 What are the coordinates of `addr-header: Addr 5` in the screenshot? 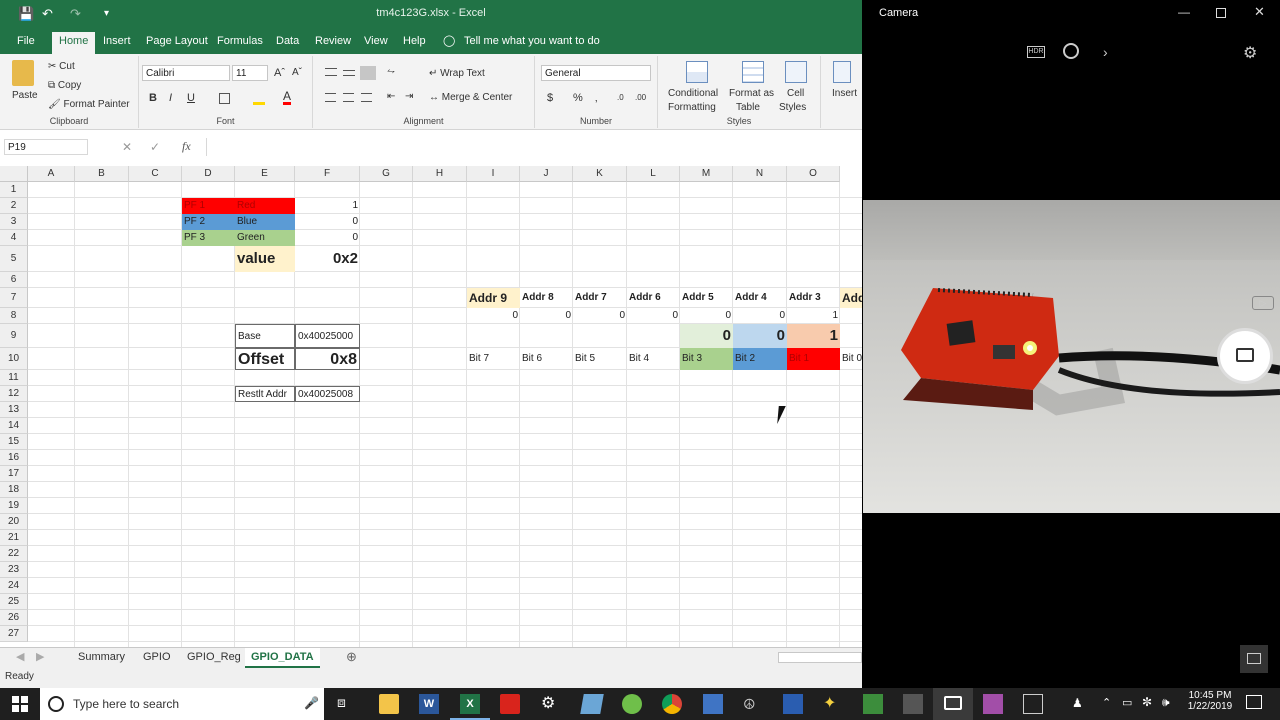 It's located at (706, 298).